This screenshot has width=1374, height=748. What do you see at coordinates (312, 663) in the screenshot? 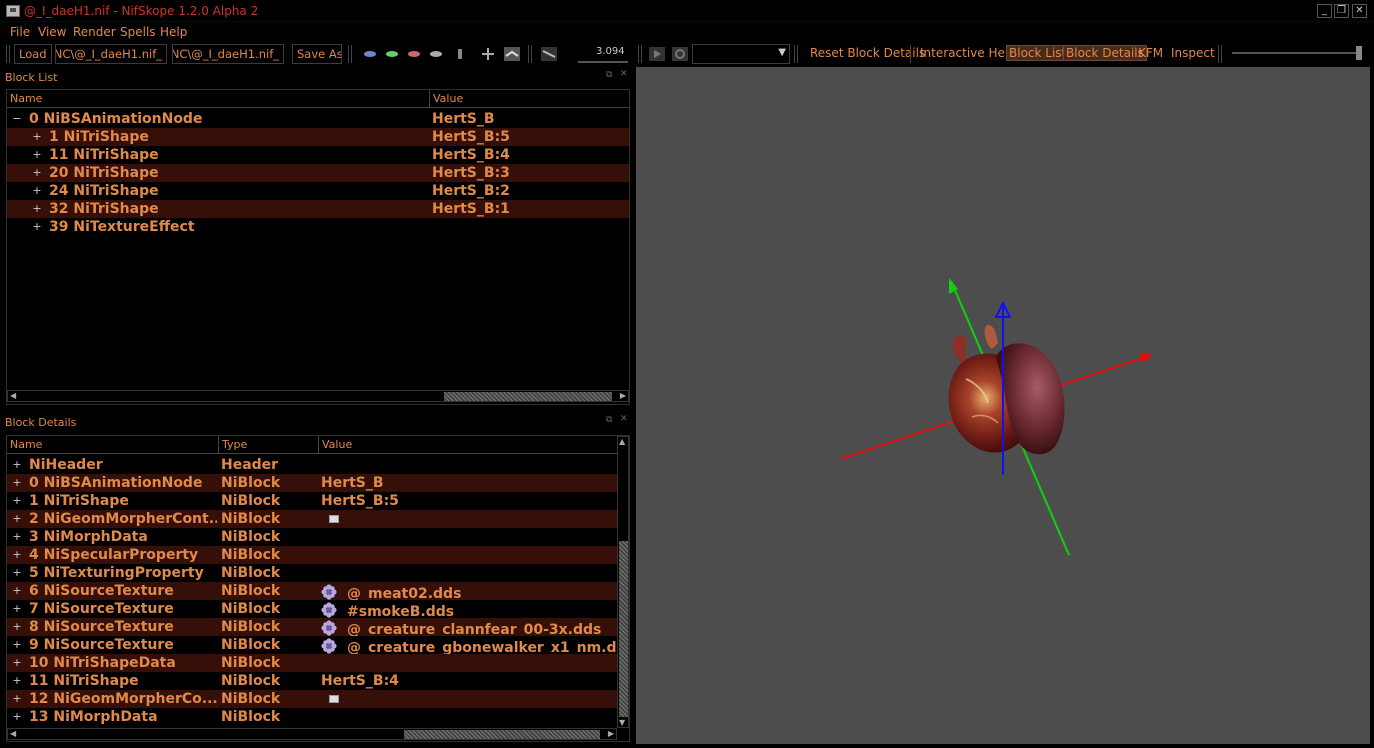
I see `block-details-row: +10 NiTriShapeData NiBlock` at bounding box center [312, 663].